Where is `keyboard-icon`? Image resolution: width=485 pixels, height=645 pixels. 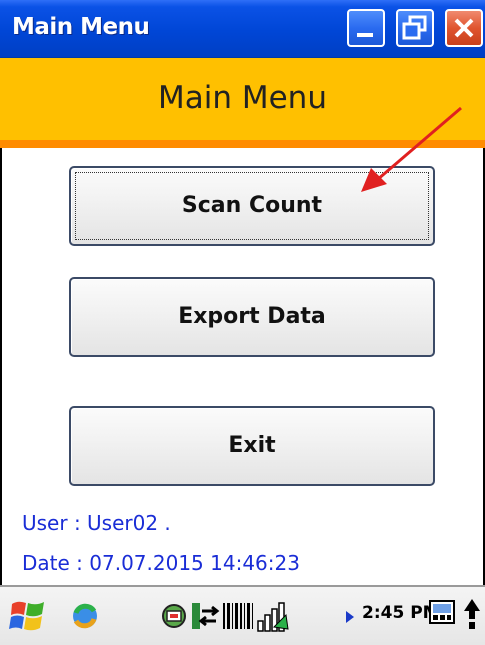
keyboard-icon is located at coordinates (443, 614).